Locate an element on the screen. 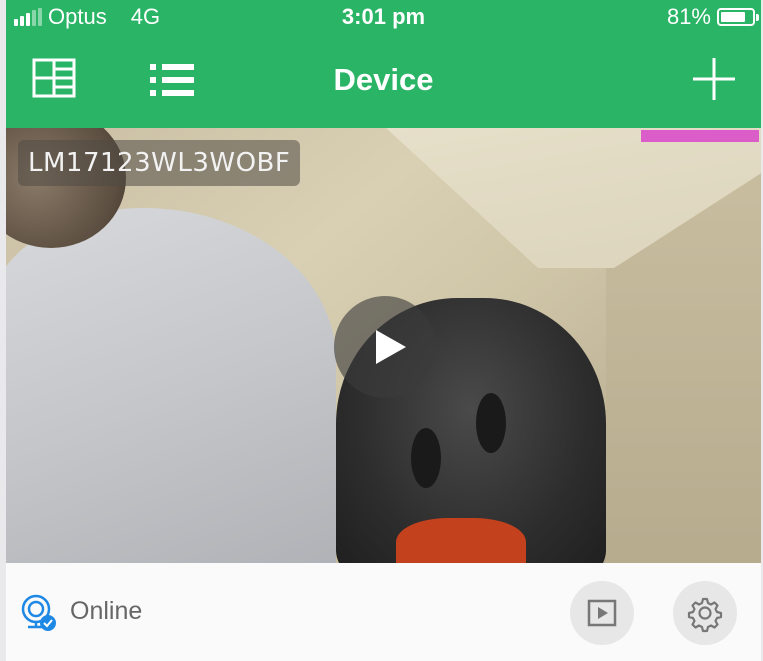 The width and height of the screenshot is (763, 661). settings-button is located at coordinates (705, 613).